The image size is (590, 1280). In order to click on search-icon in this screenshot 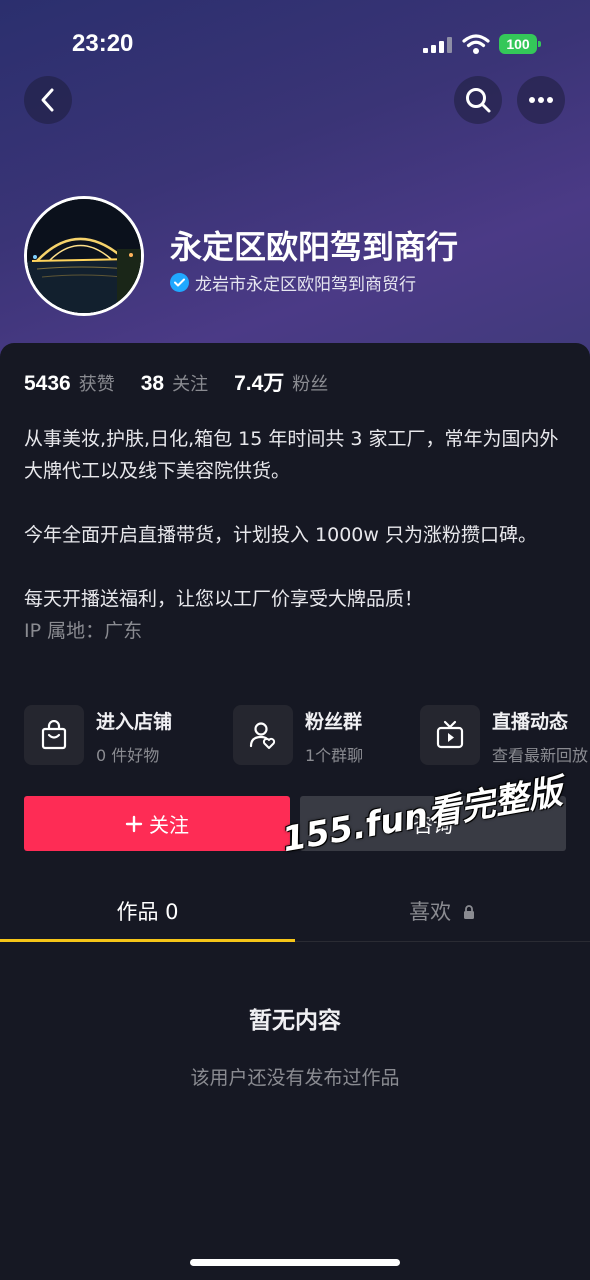, I will do `click(478, 100)`.